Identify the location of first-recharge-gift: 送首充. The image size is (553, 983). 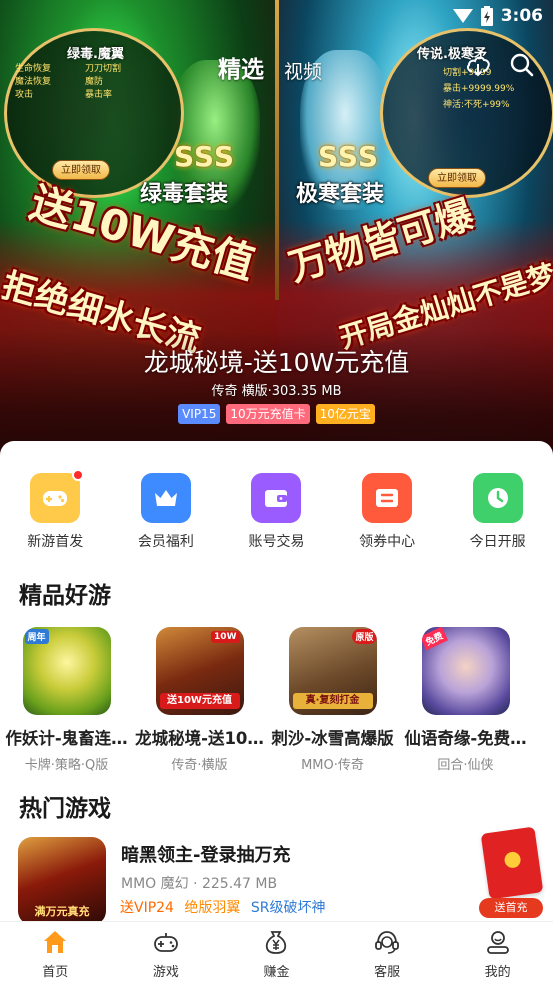
(512, 865).